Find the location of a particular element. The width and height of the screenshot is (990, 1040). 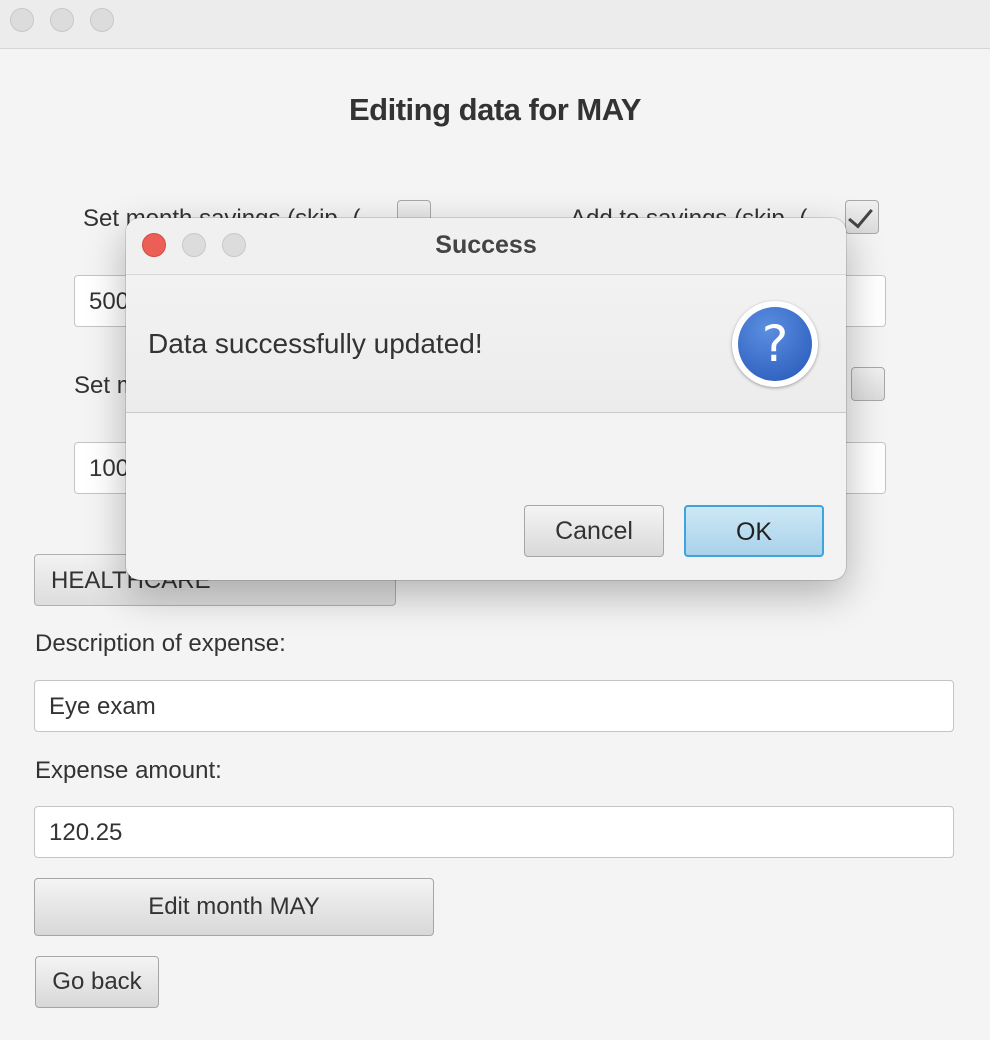

ok-button: OK is located at coordinates (754, 531).